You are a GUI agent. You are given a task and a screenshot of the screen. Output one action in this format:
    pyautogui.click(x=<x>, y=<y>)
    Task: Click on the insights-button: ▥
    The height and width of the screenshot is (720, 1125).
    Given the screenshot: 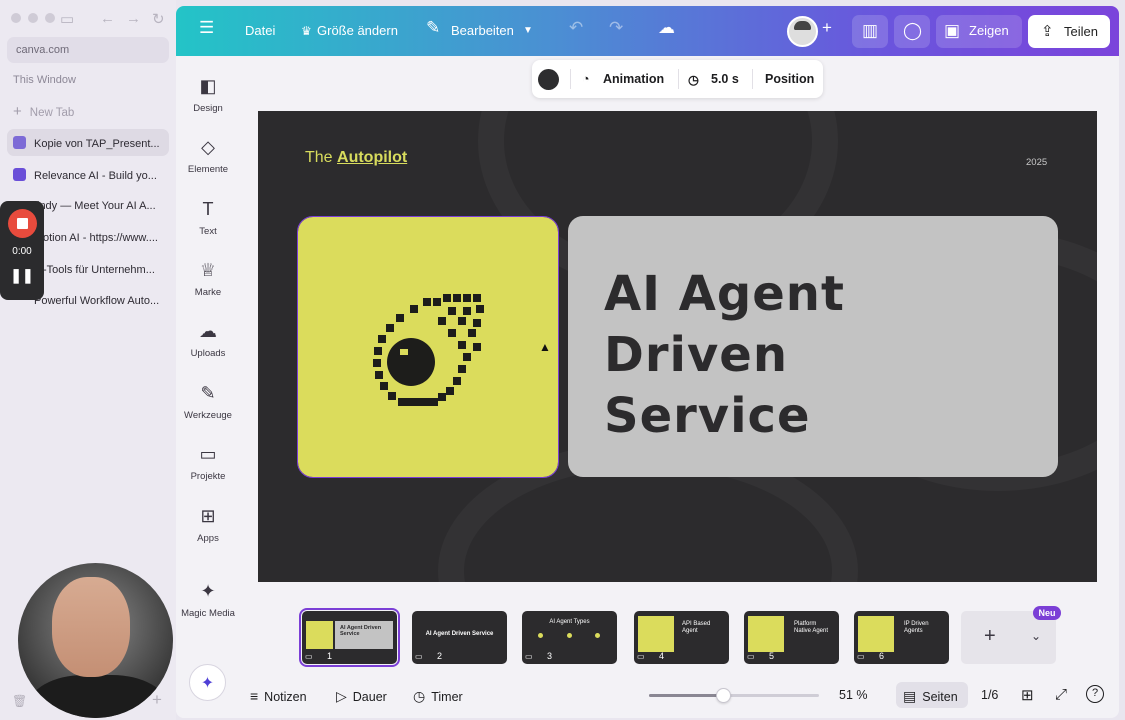 What is the action you would take?
    pyautogui.click(x=870, y=31)
    